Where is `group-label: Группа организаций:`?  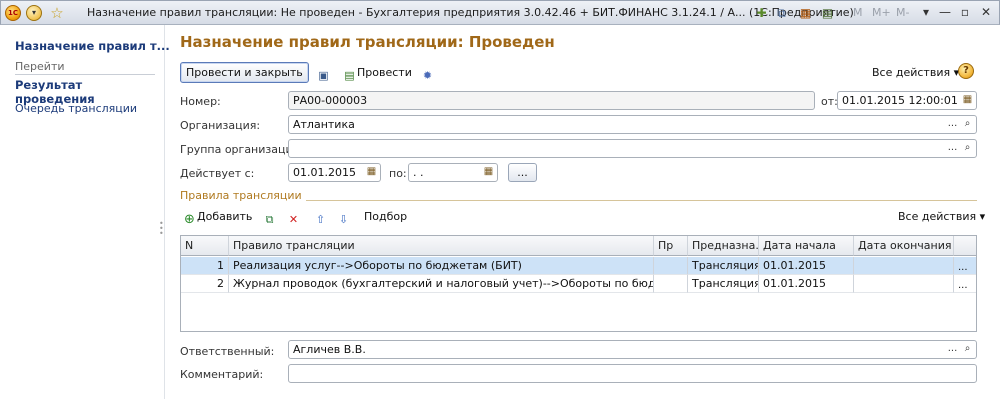
group-label: Группа организаций: is located at coordinates (242, 149).